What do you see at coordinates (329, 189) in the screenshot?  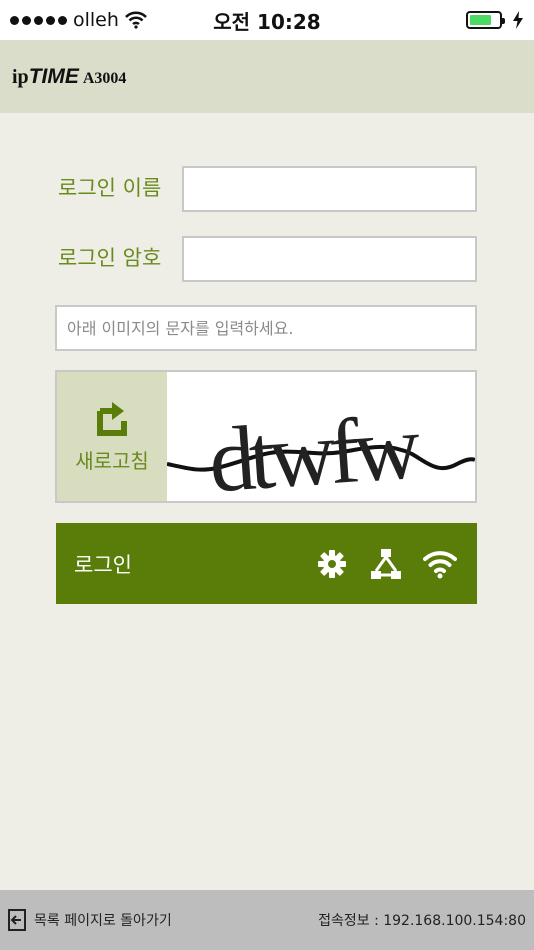 I see `username-input` at bounding box center [329, 189].